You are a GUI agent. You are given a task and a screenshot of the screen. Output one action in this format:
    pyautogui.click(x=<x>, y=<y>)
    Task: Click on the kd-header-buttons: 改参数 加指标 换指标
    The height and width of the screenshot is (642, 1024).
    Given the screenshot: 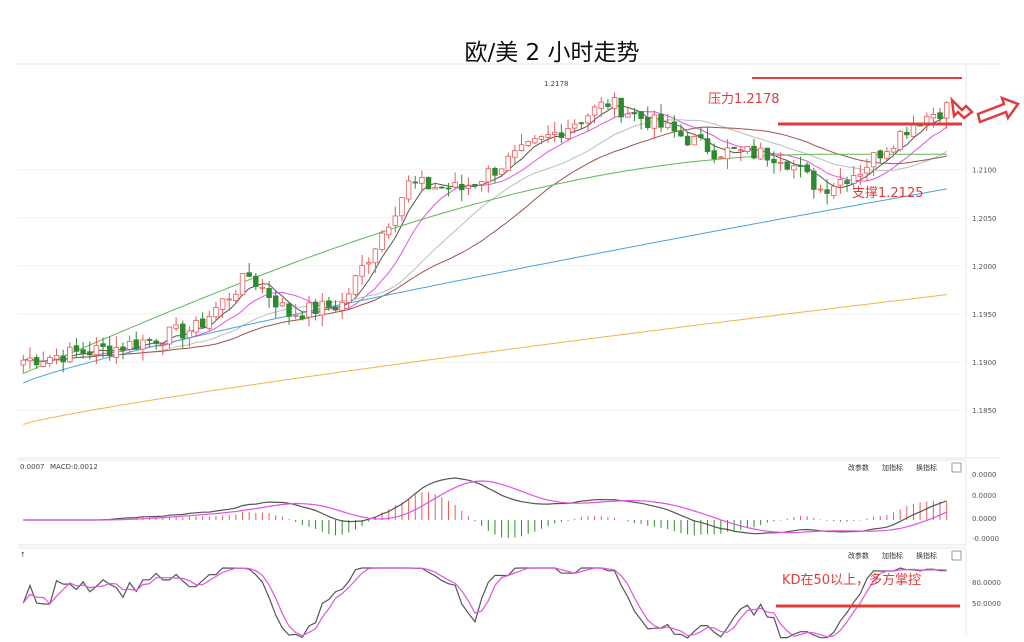 What is the action you would take?
    pyautogui.click(x=905, y=555)
    